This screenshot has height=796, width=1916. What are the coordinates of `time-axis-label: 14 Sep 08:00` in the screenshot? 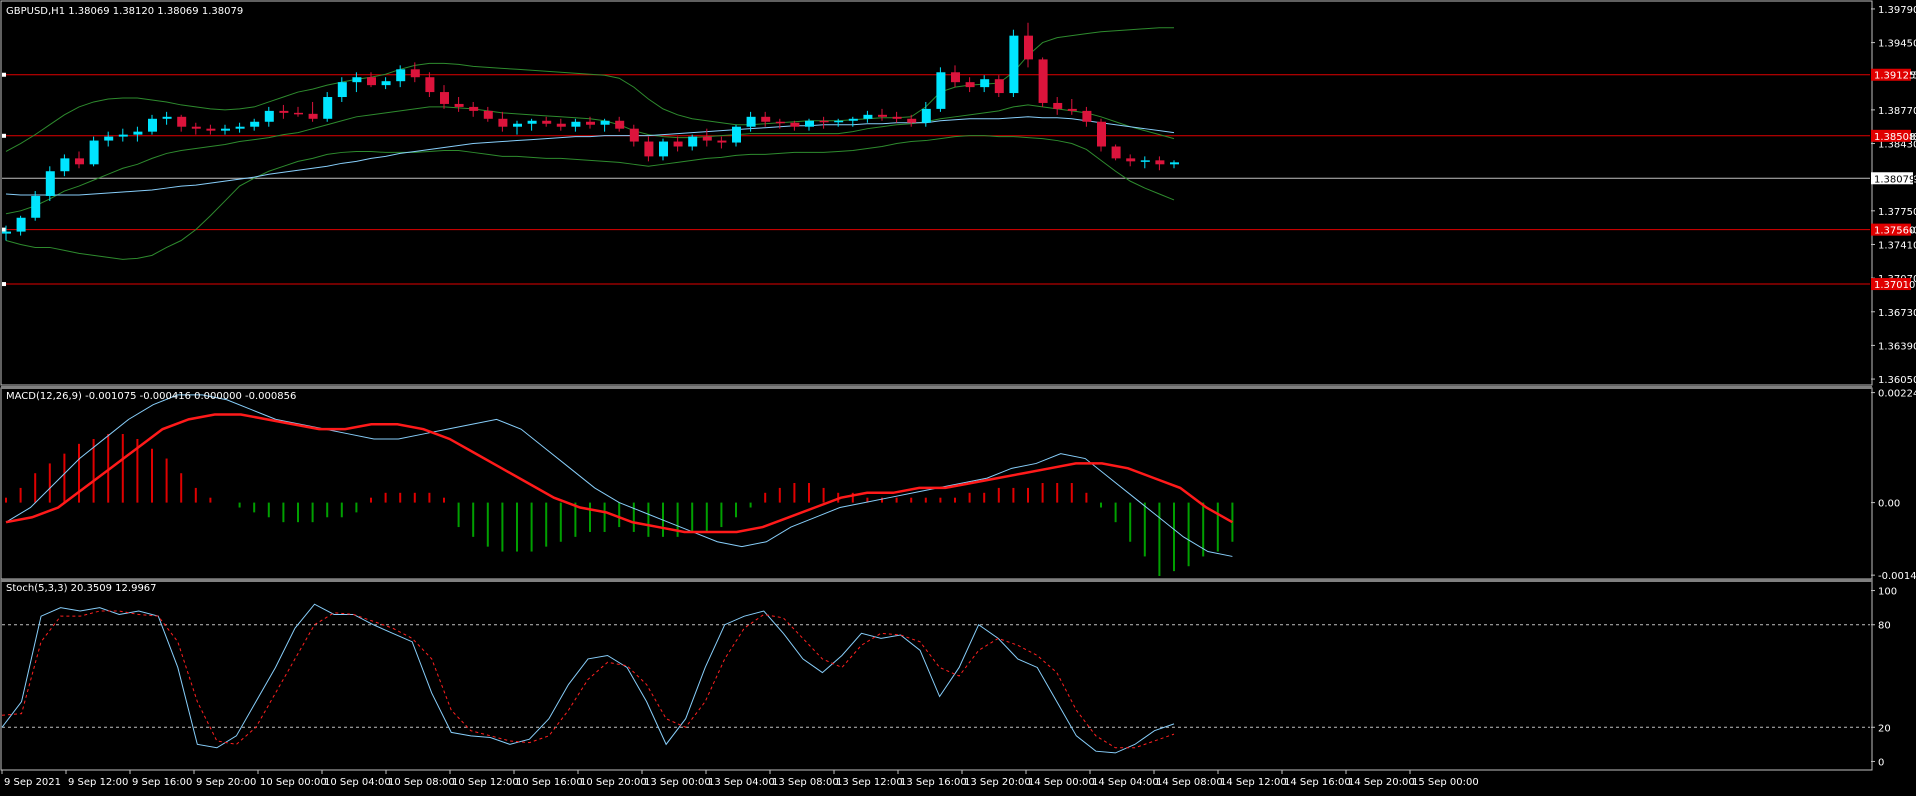 It's located at (1189, 782).